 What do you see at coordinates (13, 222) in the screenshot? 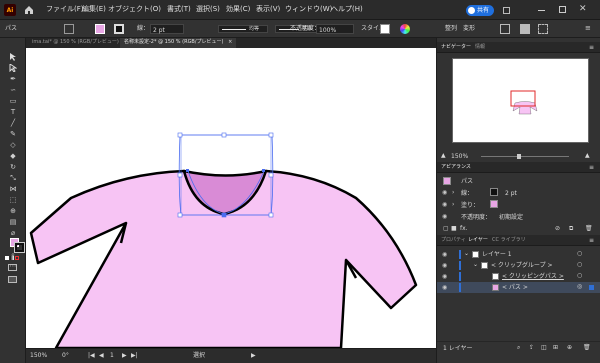
I see `gradient-tool-icon: ▤` at bounding box center [13, 222].